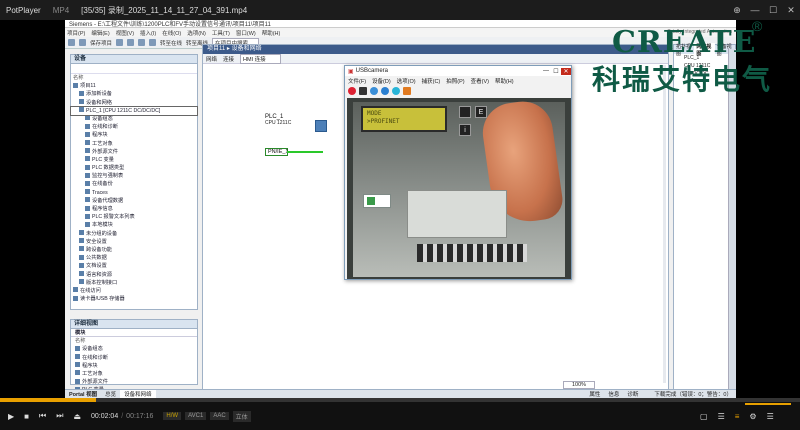  Describe the element at coordinates (134, 217) in the screenshot. I see `tree-item: PLC 报警文本列表` at that location.